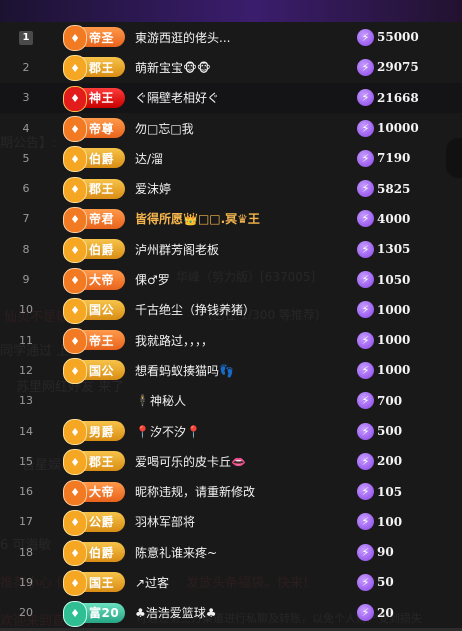  I want to click on score-value: 21668, so click(398, 97).